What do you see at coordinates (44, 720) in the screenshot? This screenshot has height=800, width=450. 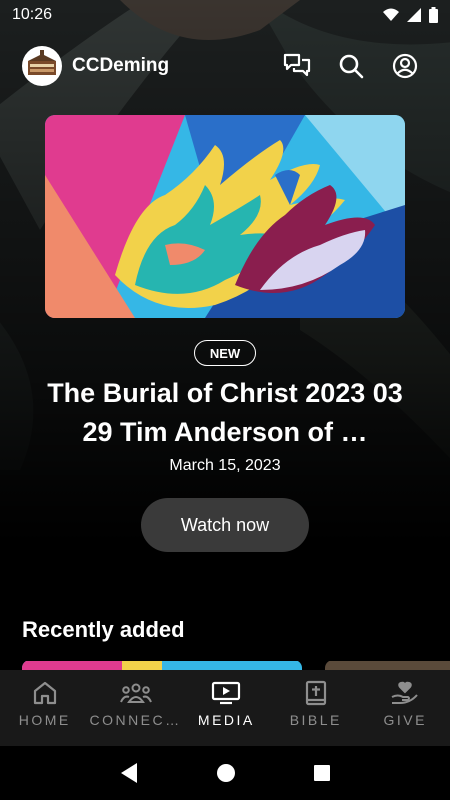 I see `tab-home-label: HOME` at bounding box center [44, 720].